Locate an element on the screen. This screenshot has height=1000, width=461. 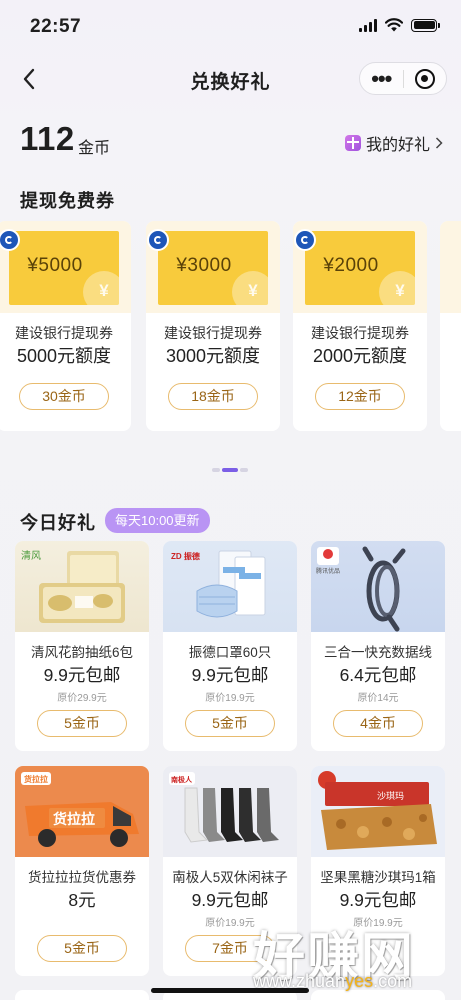
product-name: 清风花韵抽纸6包 is located at coordinates (81, 652).